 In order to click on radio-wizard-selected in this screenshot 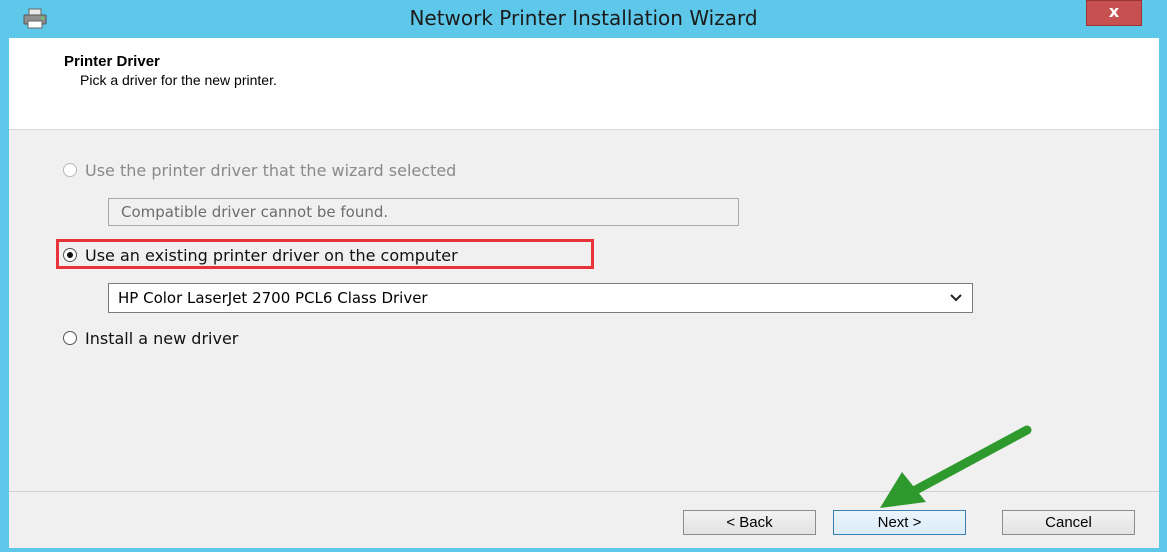, I will do `click(70, 170)`.